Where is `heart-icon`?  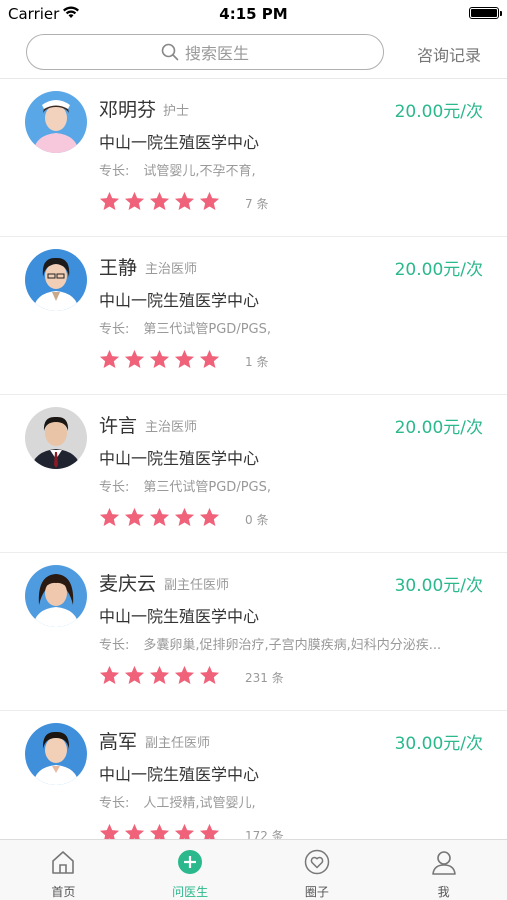 heart-icon is located at coordinates (317, 864).